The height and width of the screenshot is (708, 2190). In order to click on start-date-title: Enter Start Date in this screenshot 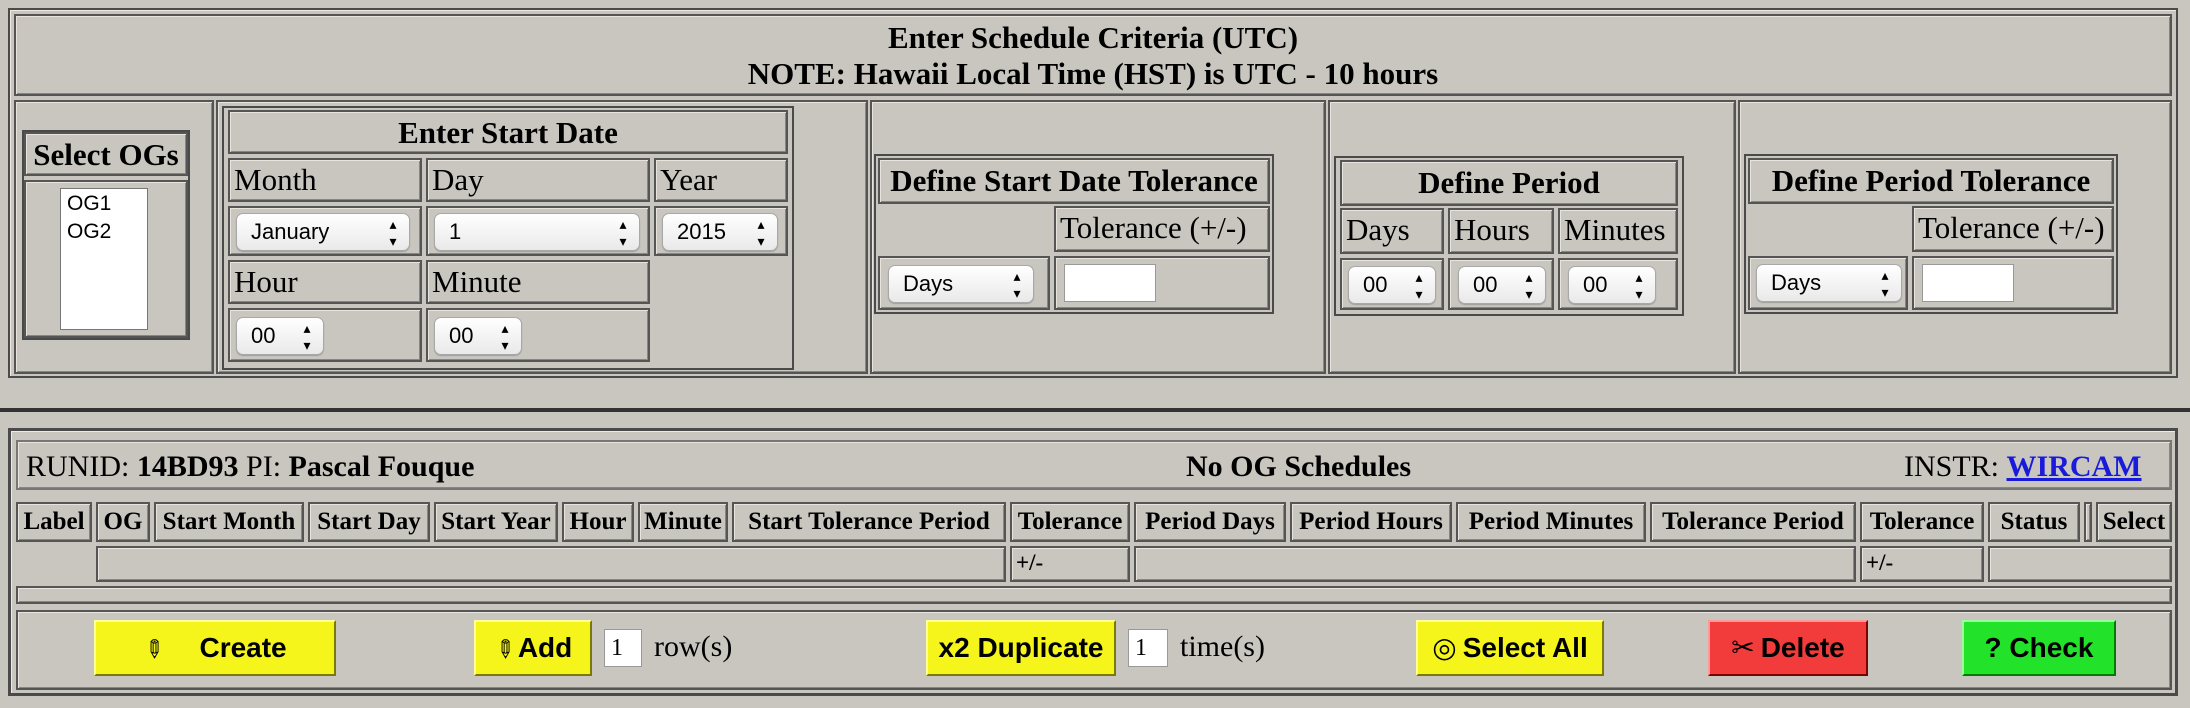, I will do `click(508, 132)`.